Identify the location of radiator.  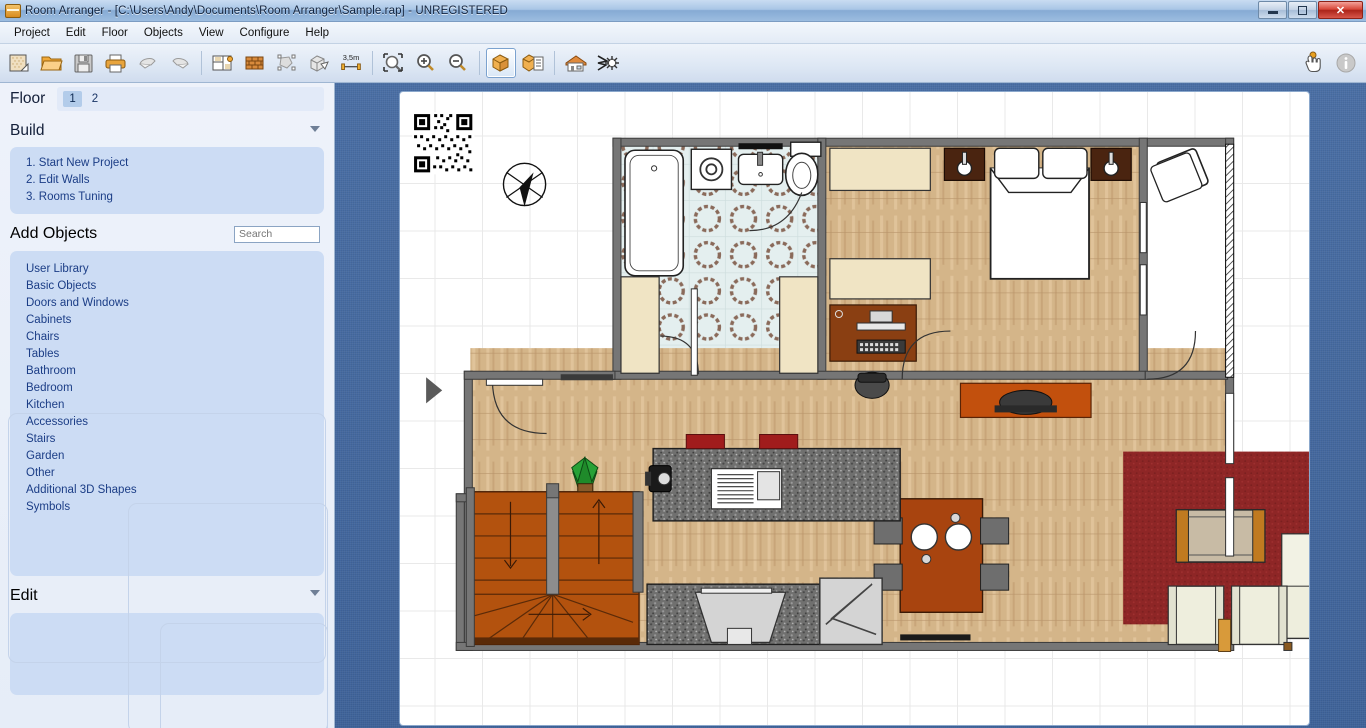
(1225, 635).